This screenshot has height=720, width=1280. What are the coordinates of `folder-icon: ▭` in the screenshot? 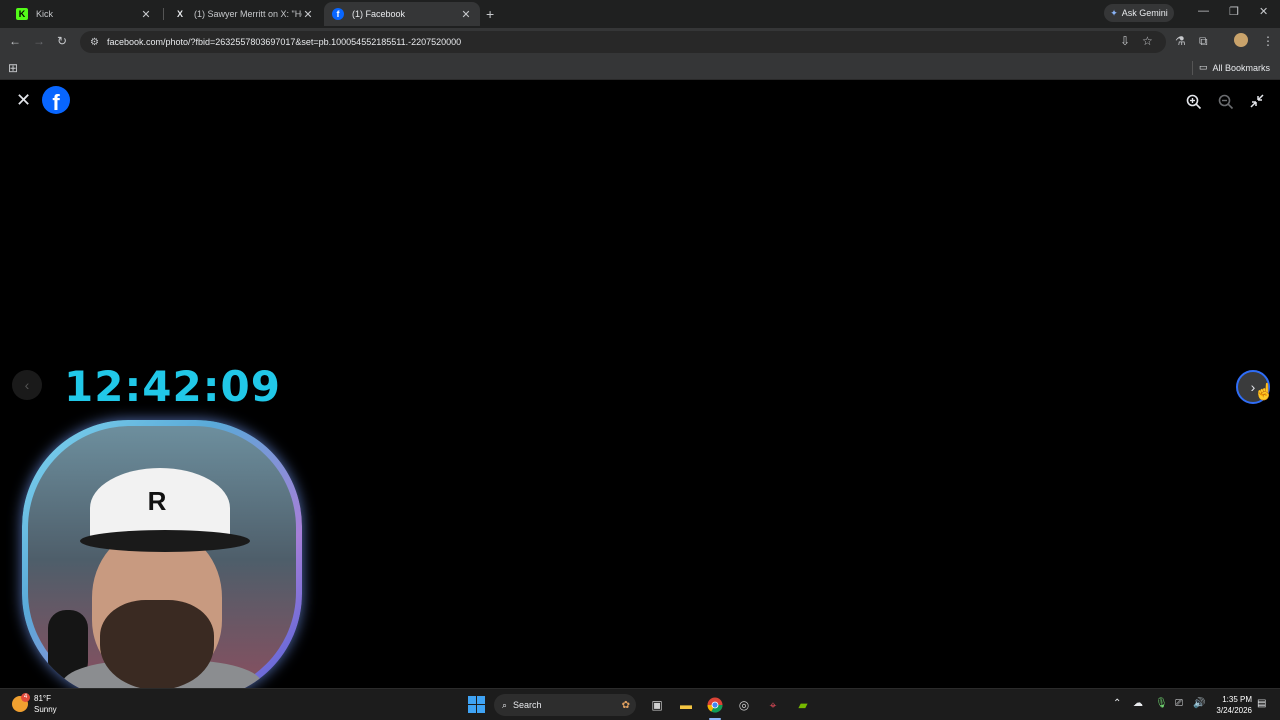 It's located at (1203, 67).